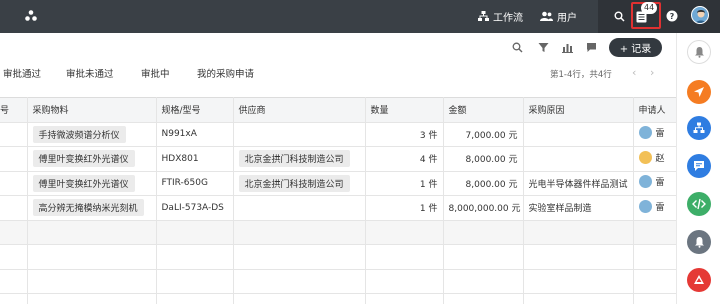  I want to click on tab-rejected: 审批未通过, so click(90, 73).